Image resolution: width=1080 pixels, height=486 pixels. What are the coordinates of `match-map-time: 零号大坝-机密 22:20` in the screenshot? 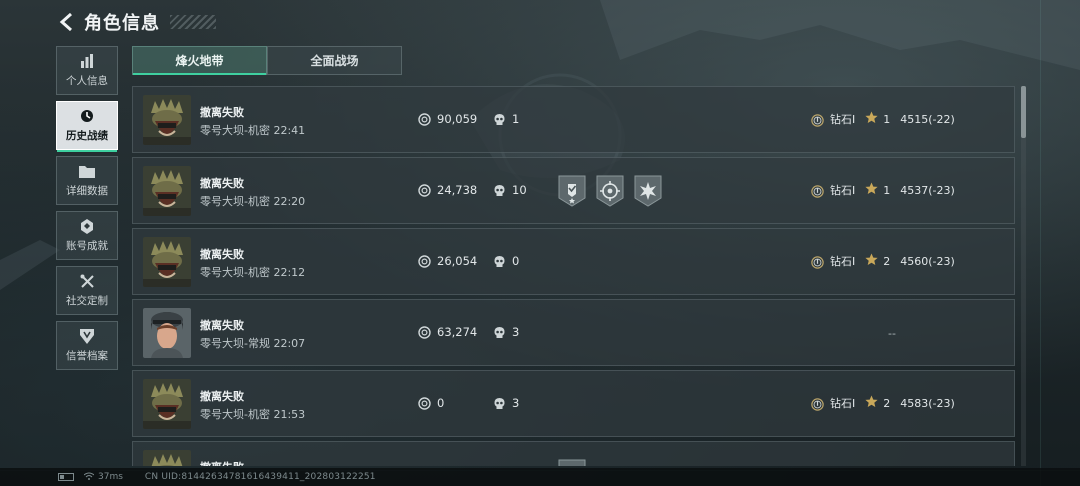 It's located at (253, 201).